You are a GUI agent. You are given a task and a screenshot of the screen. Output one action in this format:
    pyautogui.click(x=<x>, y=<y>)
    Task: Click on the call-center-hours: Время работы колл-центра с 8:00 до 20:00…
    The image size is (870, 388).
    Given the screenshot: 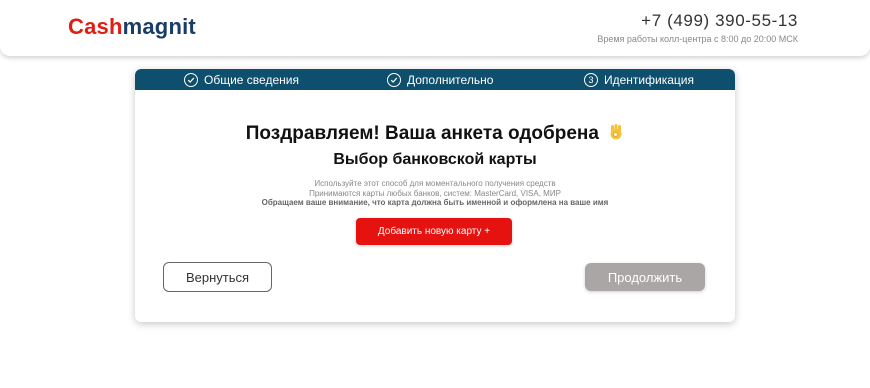 What is the action you would take?
    pyautogui.click(x=697, y=39)
    